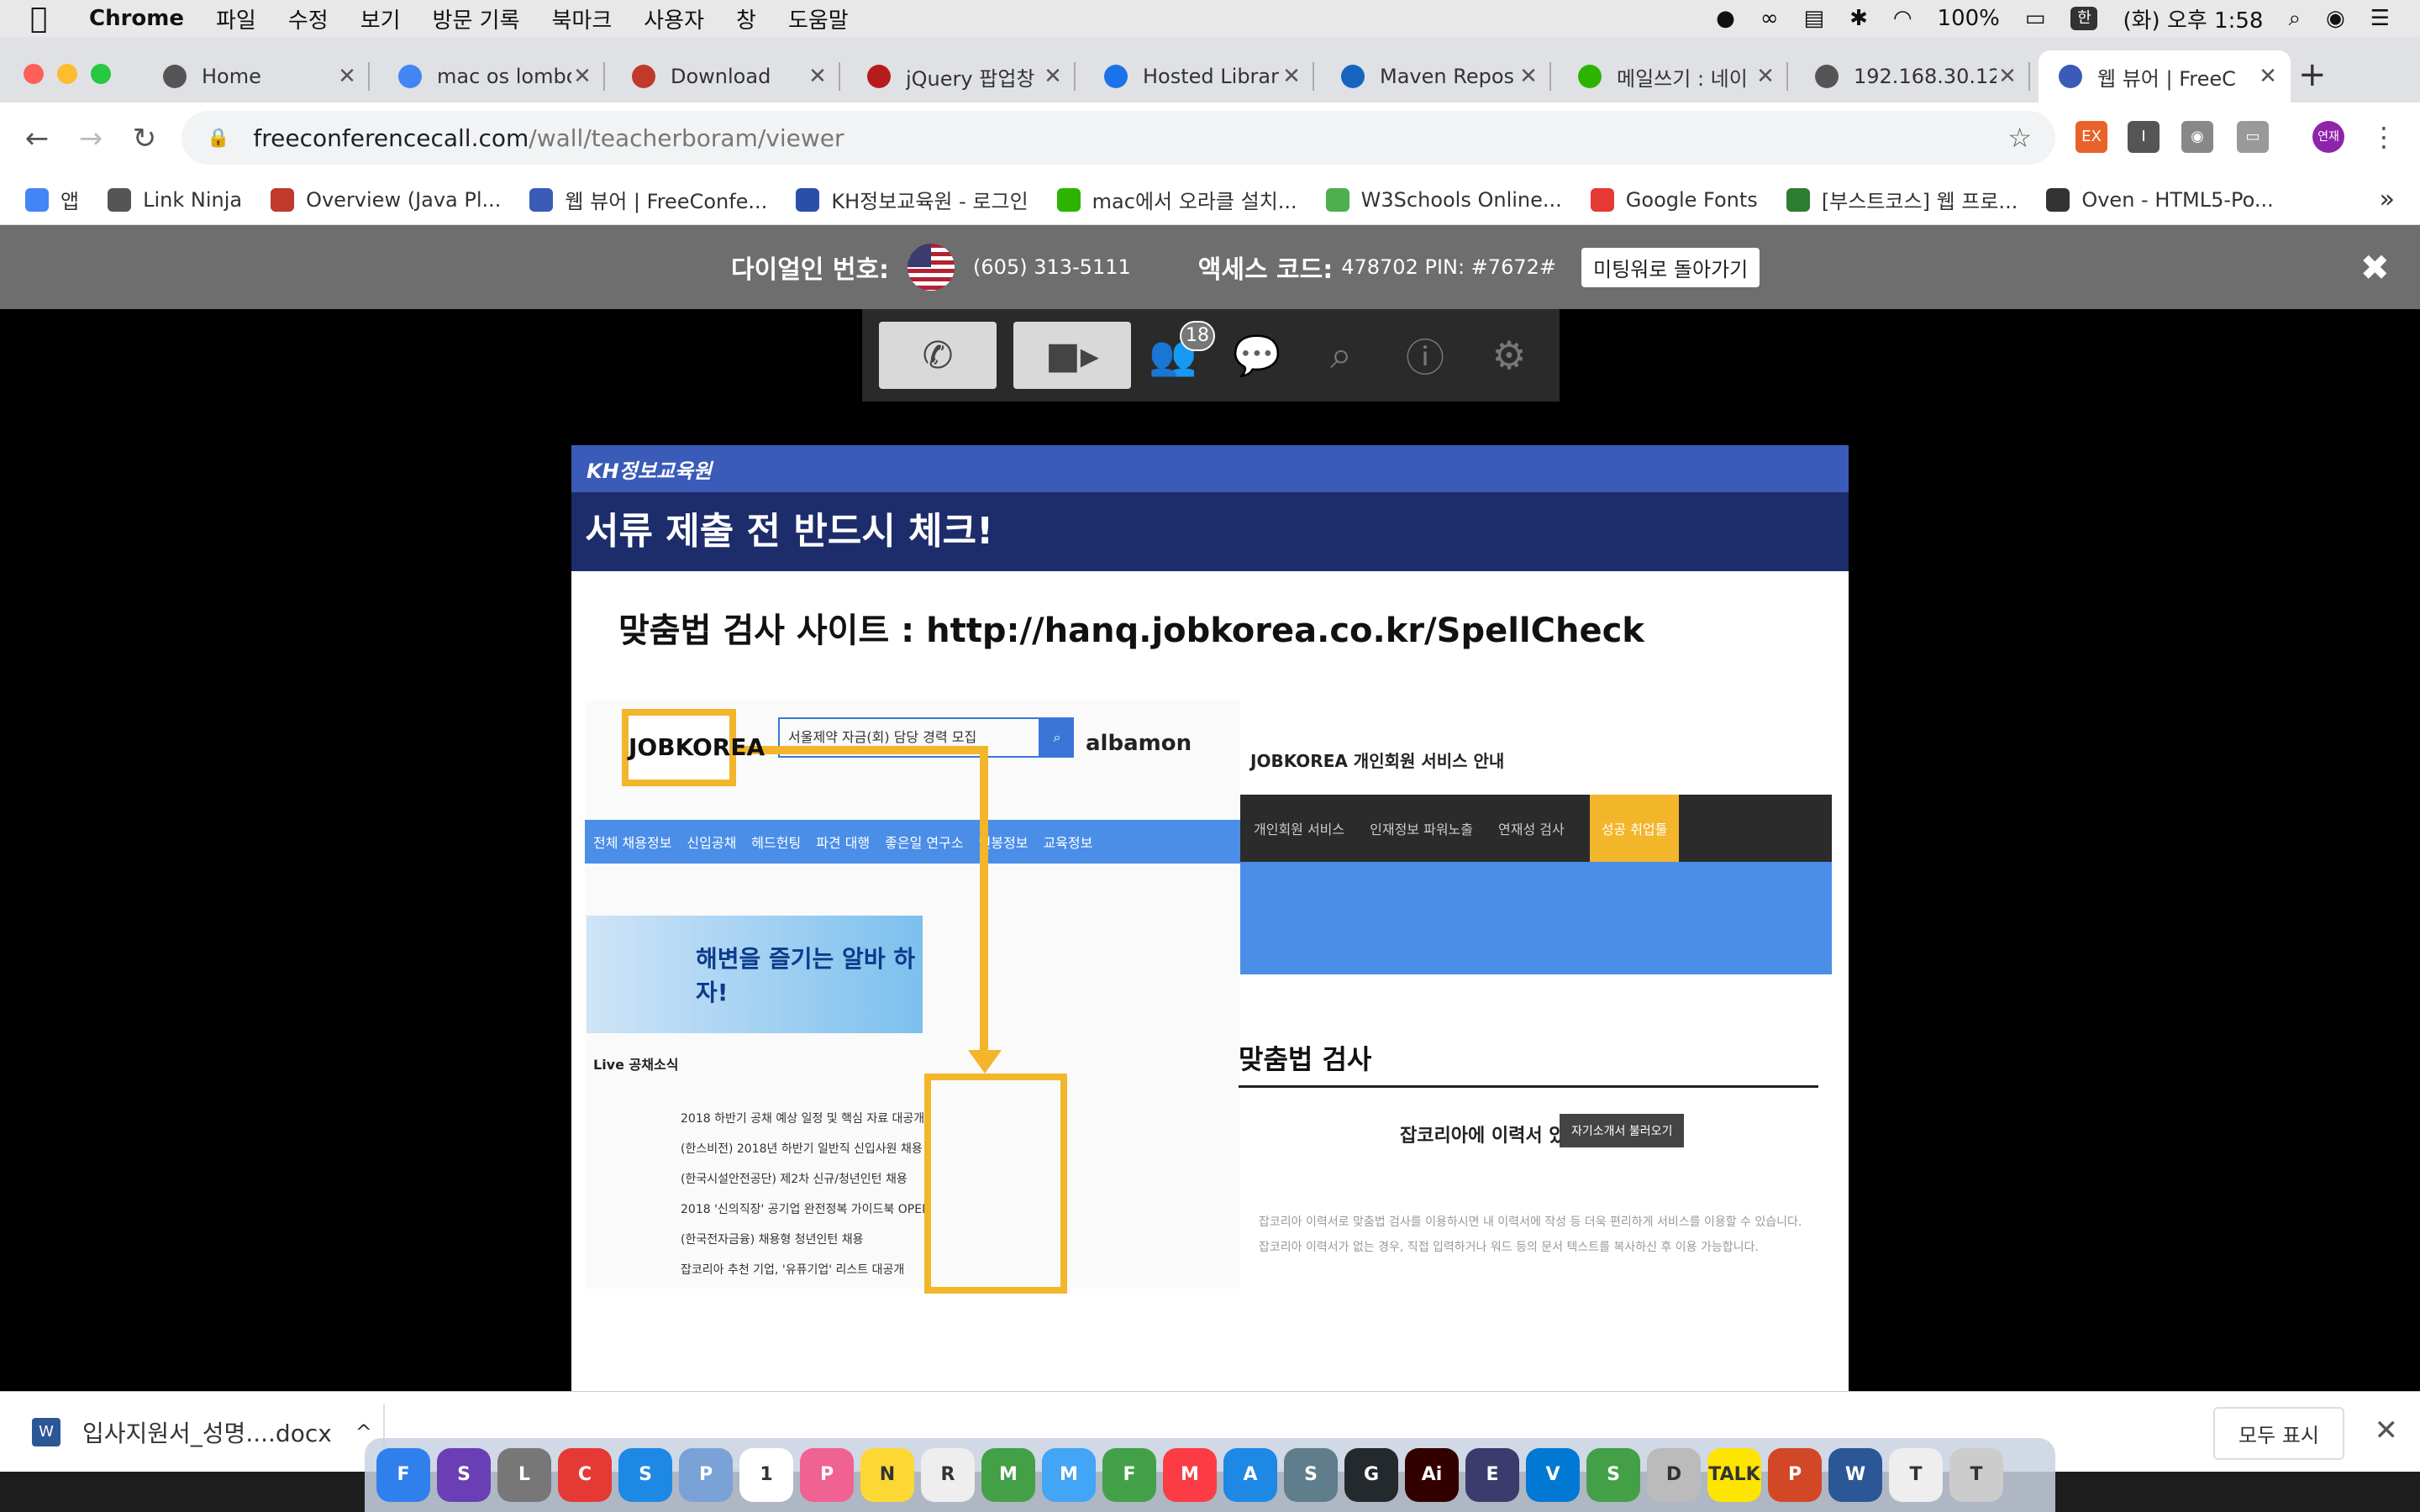 The width and height of the screenshot is (2420, 1512). Describe the element at coordinates (1199, 76) in the screenshot. I see `tab: Hosted Librar ✕` at that location.